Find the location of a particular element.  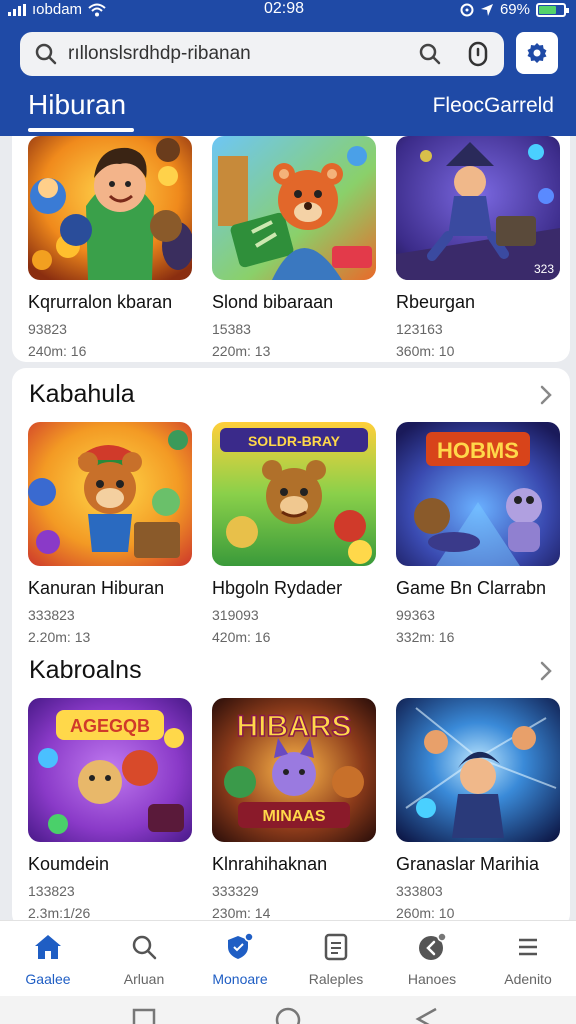

game-downloads: 123163 is located at coordinates (419, 329).